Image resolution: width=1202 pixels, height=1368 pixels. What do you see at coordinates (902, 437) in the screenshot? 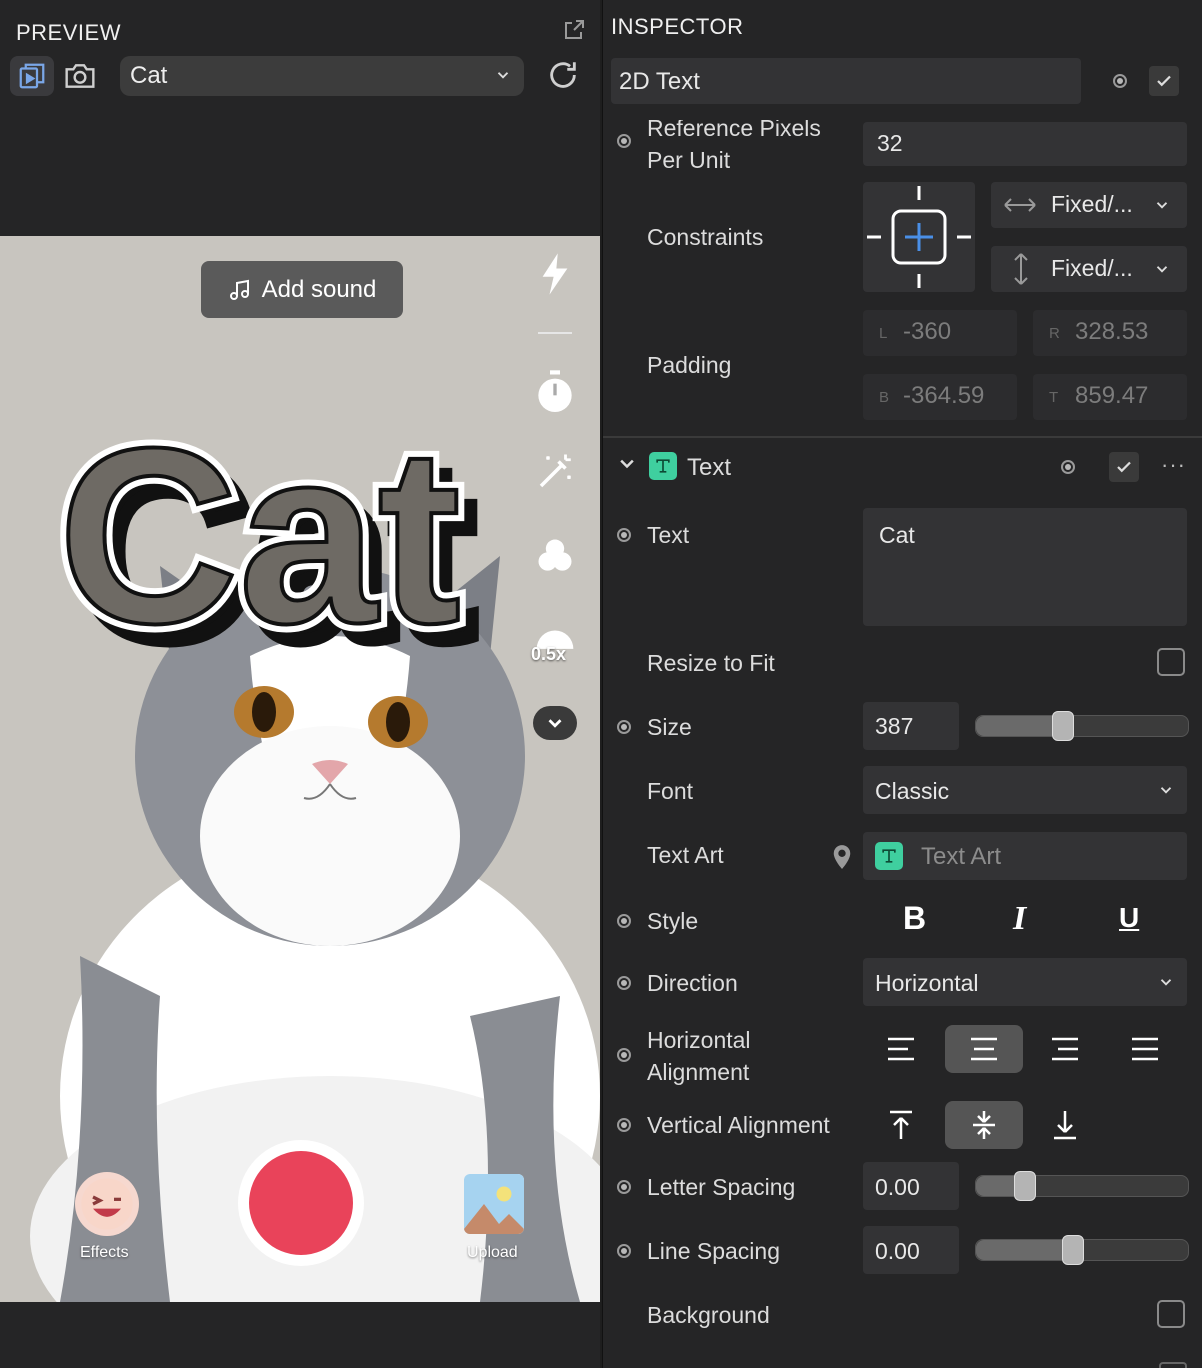
I see `section-divider` at bounding box center [902, 437].